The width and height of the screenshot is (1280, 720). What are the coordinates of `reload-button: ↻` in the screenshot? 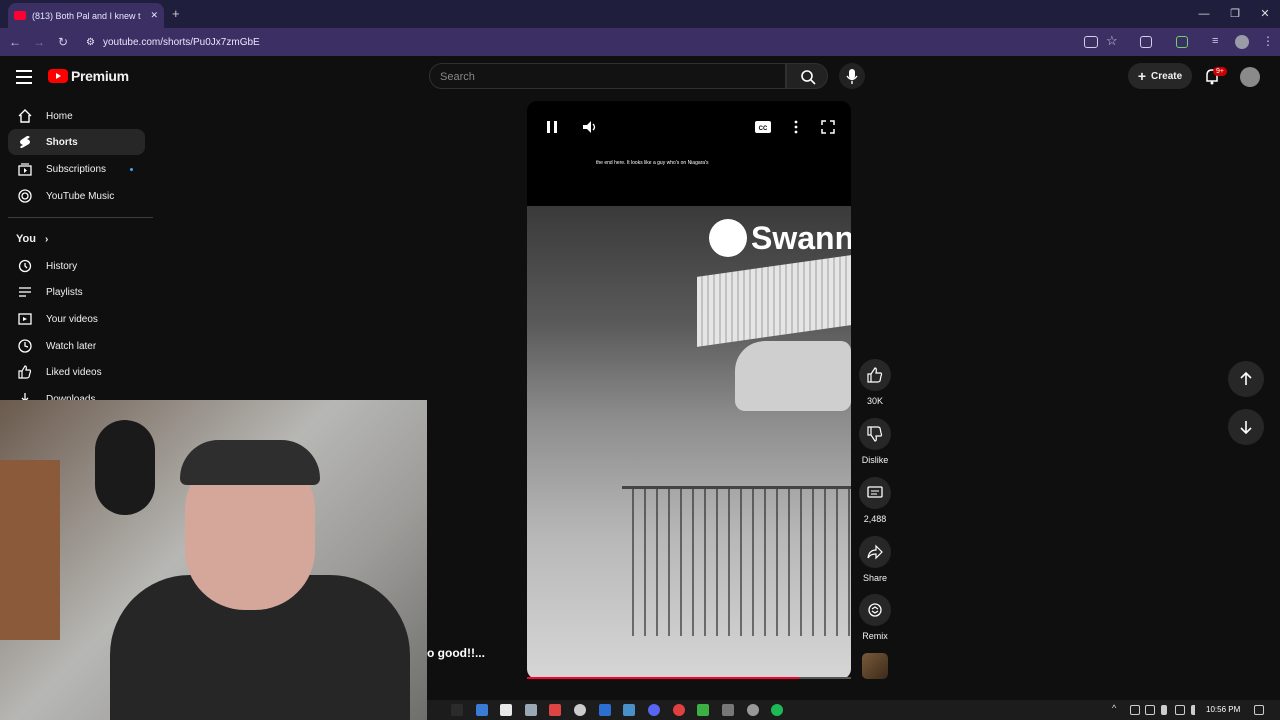 It's located at (63, 42).